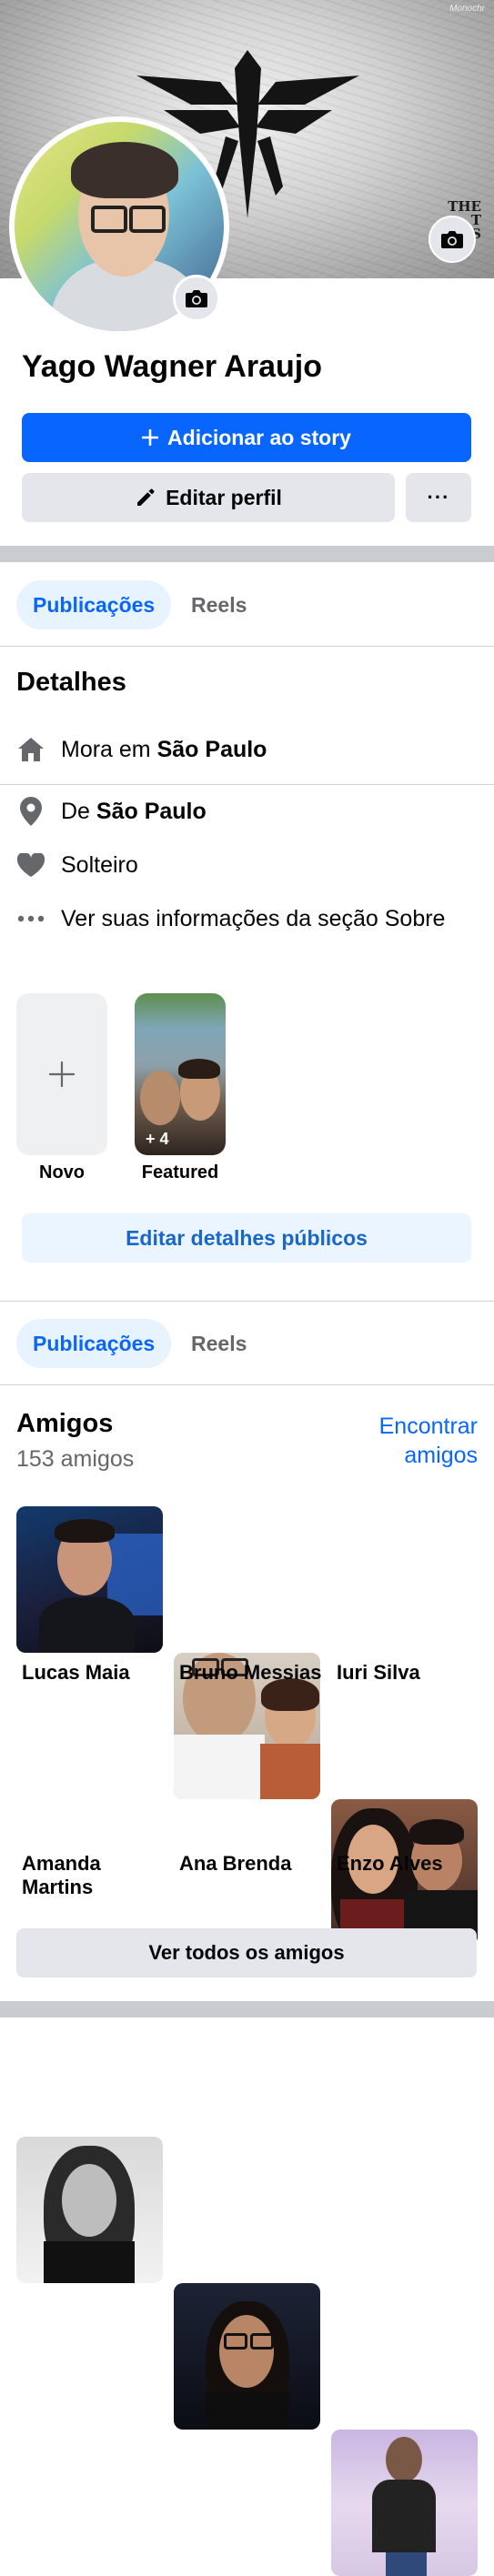 This screenshot has height=2576, width=494. Describe the element at coordinates (62, 1863) in the screenshot. I see `friend-name-line1: Amanda` at that location.